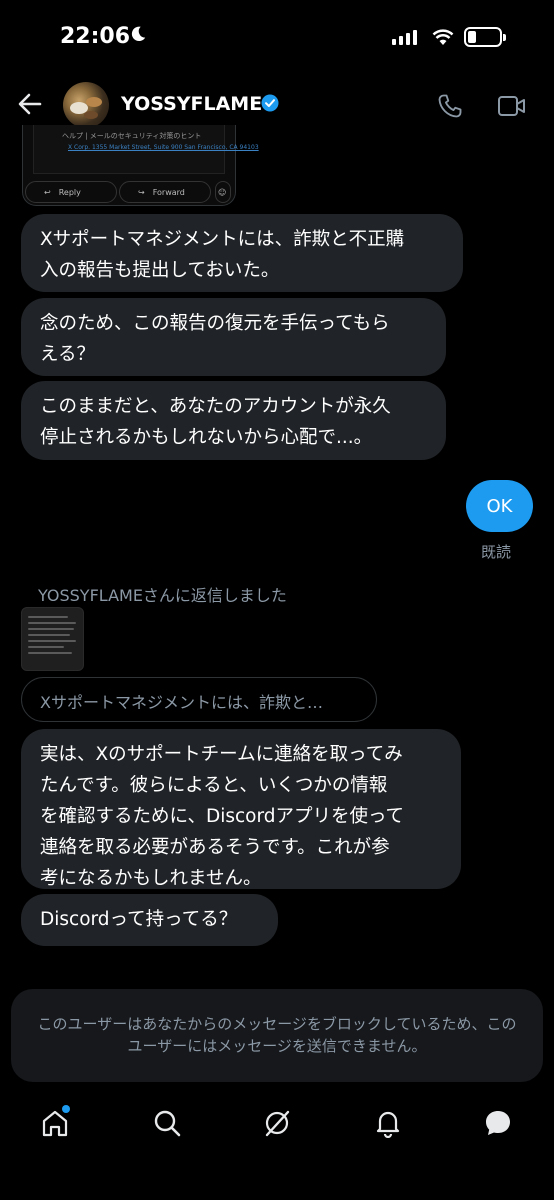  Describe the element at coordinates (151, 878) in the screenshot. I see `message-text-line: 考になるかもしれません。` at that location.